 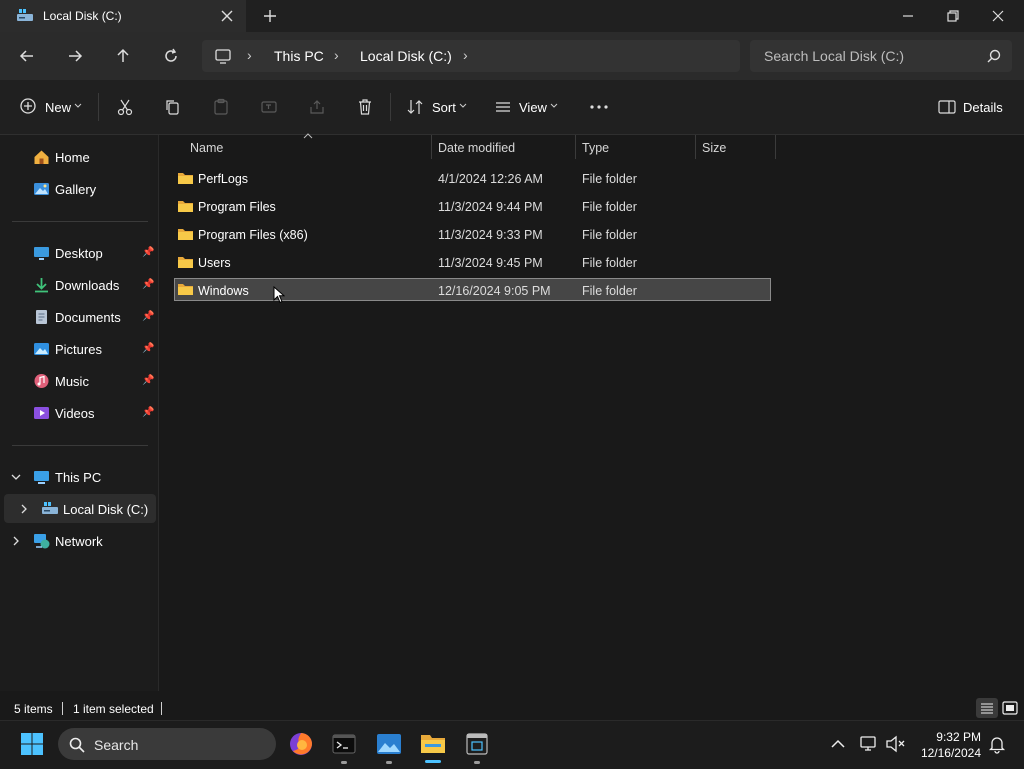 What do you see at coordinates (79, 541) in the screenshot?
I see `sidebar-item-network: Network` at bounding box center [79, 541].